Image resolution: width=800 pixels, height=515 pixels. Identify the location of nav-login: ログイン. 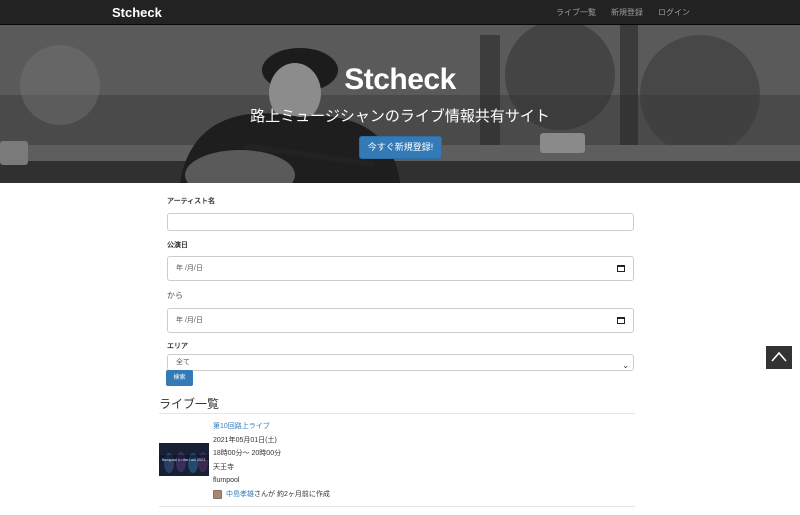
(674, 12).